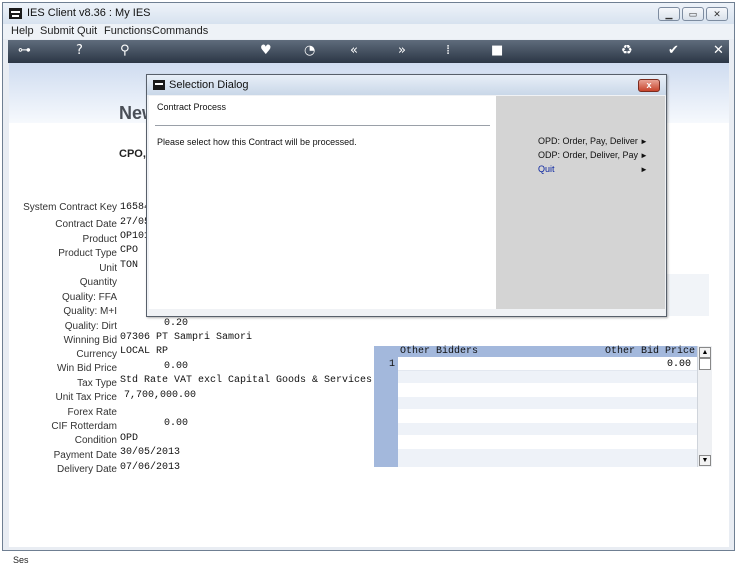  I want to click on field-label: Condition, so click(95, 440).